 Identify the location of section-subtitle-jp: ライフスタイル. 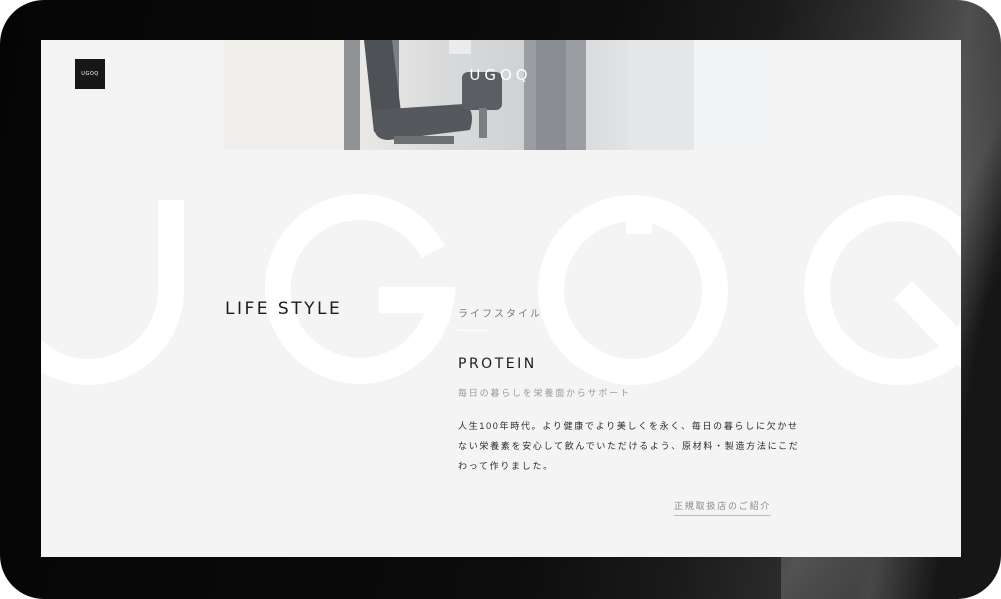
(500, 314).